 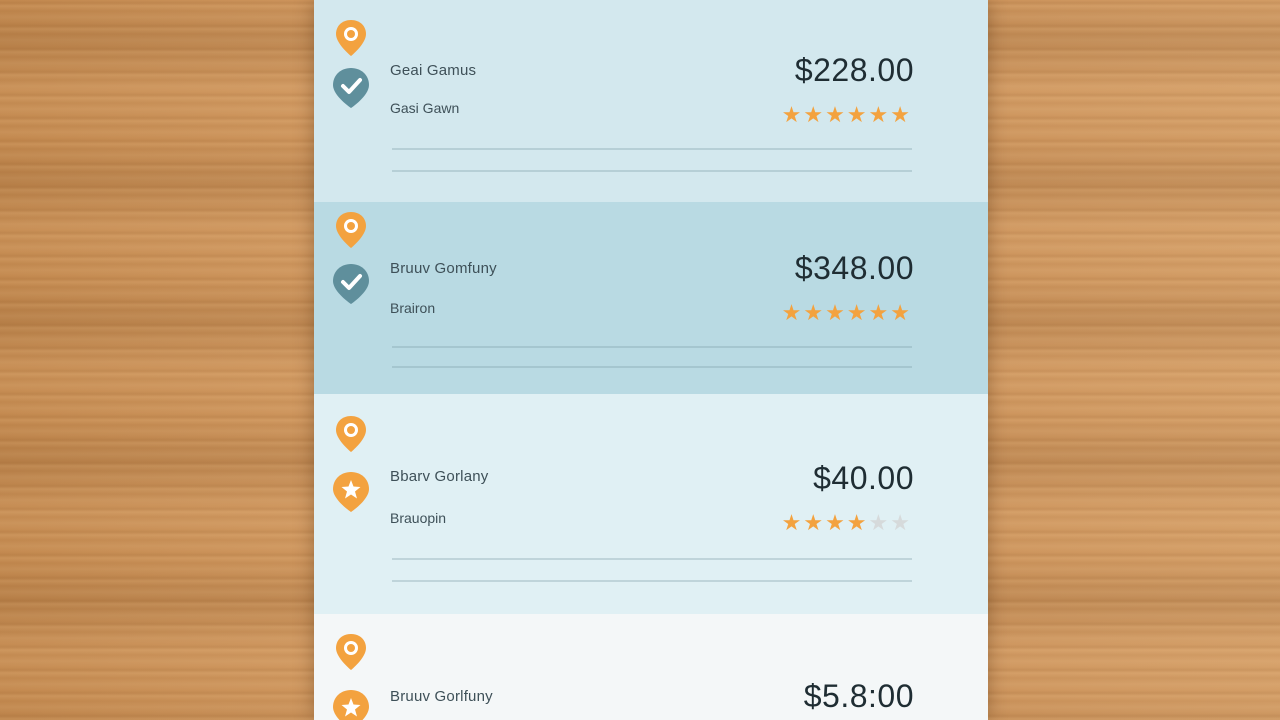 I want to click on listing-subtitle: Brairon, so click(x=413, y=308).